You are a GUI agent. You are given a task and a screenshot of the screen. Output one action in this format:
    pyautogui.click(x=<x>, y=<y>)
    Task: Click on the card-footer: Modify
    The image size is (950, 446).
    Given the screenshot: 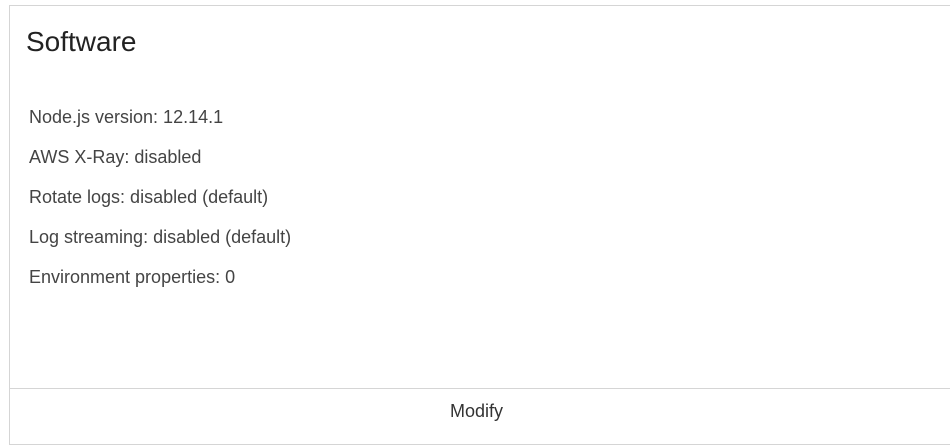 What is the action you would take?
    pyautogui.click(x=480, y=417)
    